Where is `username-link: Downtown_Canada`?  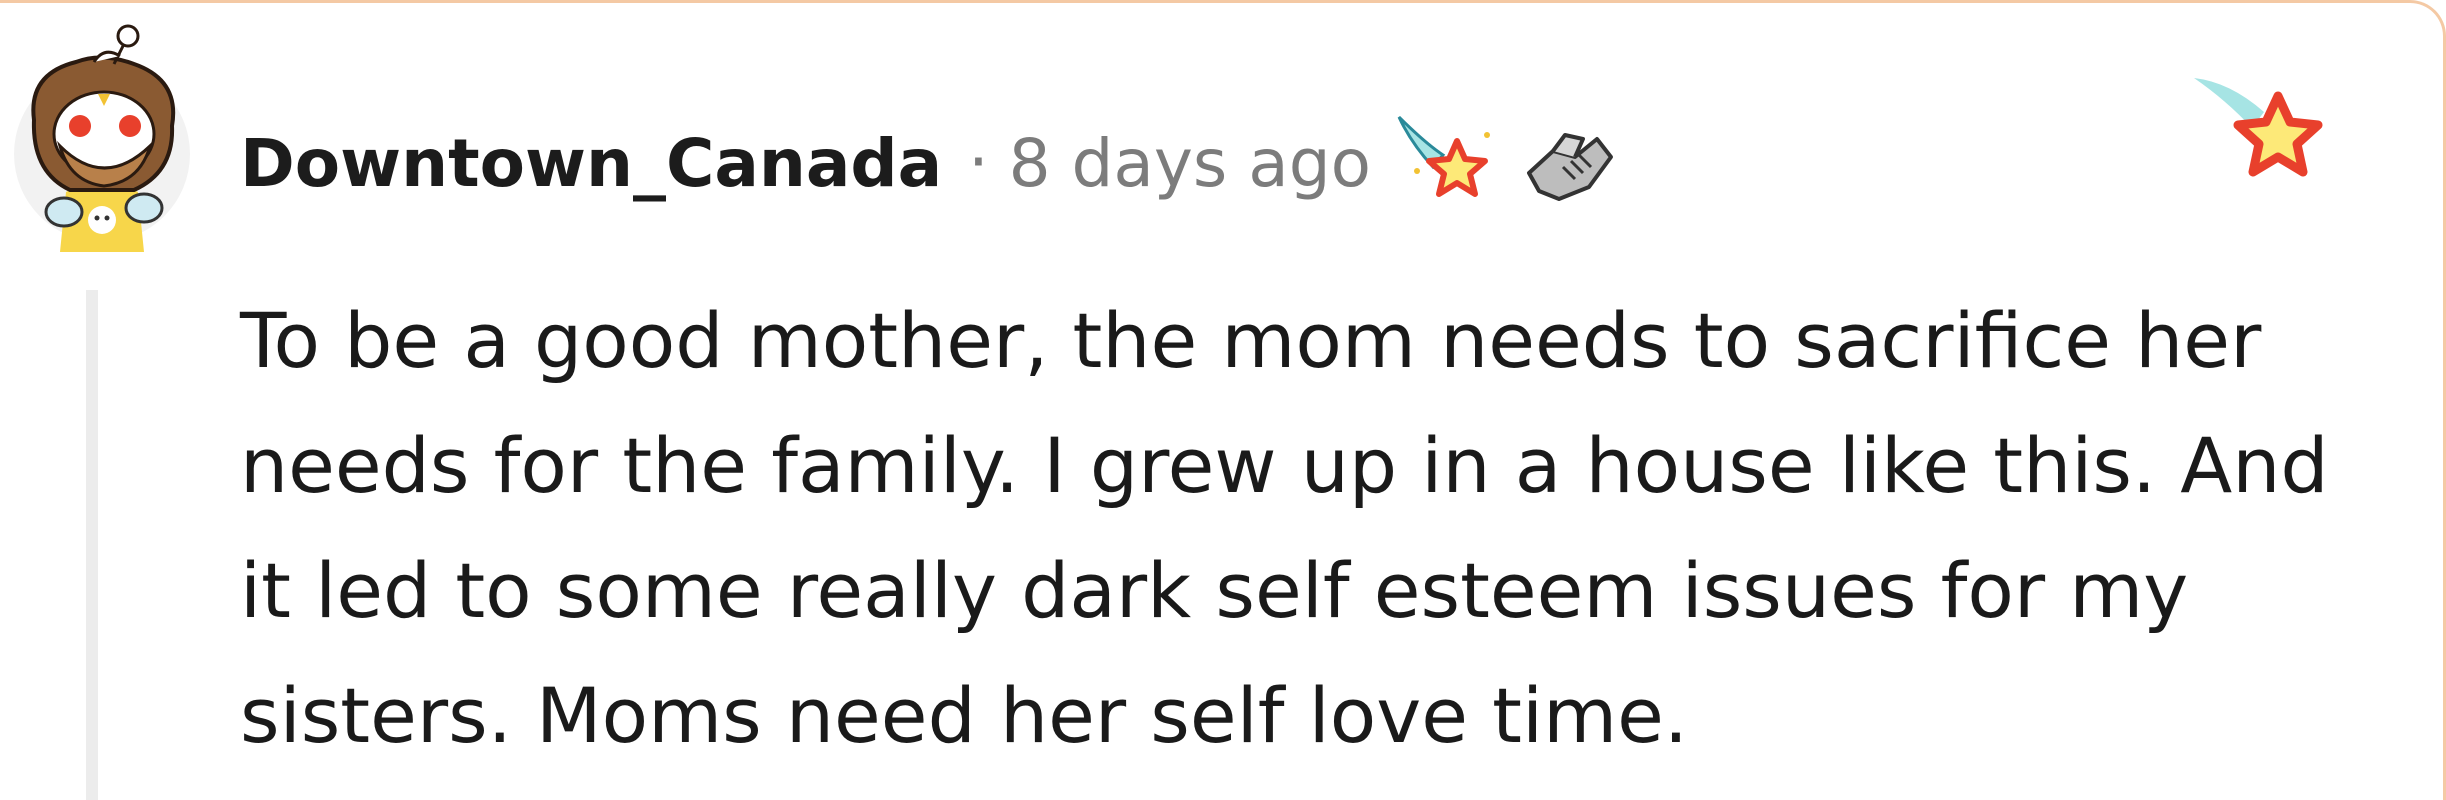 username-link: Downtown_Canada is located at coordinates (591, 163).